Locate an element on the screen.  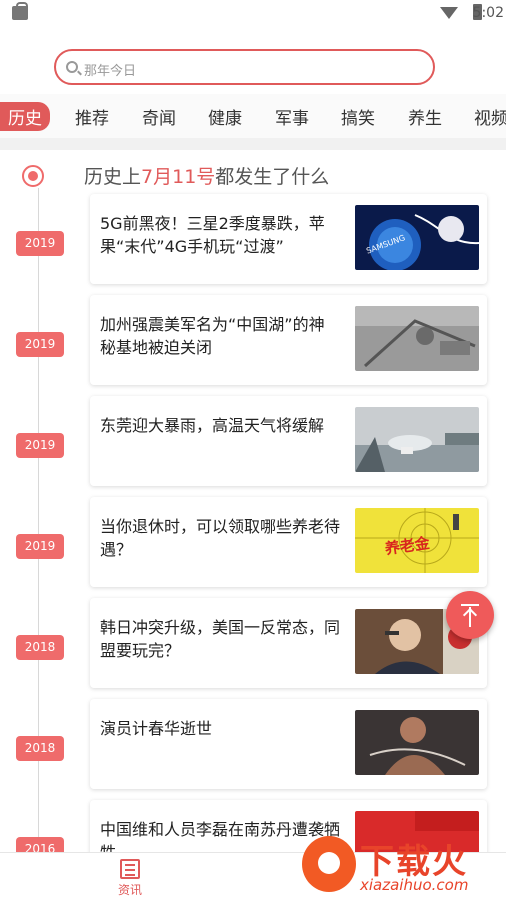
nav-news-label: 资讯 is located at coordinates (130, 889).